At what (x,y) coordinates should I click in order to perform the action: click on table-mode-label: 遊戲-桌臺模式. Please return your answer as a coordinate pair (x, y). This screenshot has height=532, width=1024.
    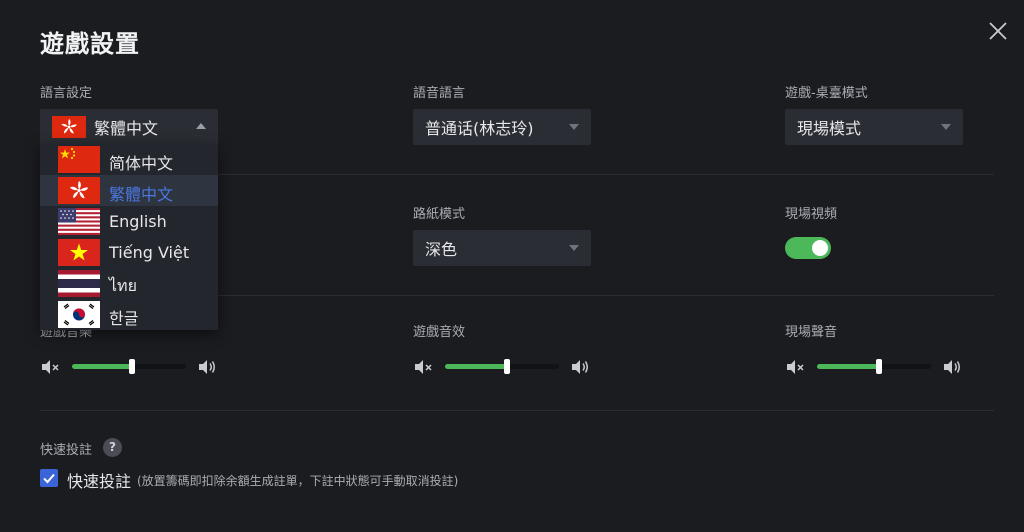
    Looking at the image, I should click on (826, 93).